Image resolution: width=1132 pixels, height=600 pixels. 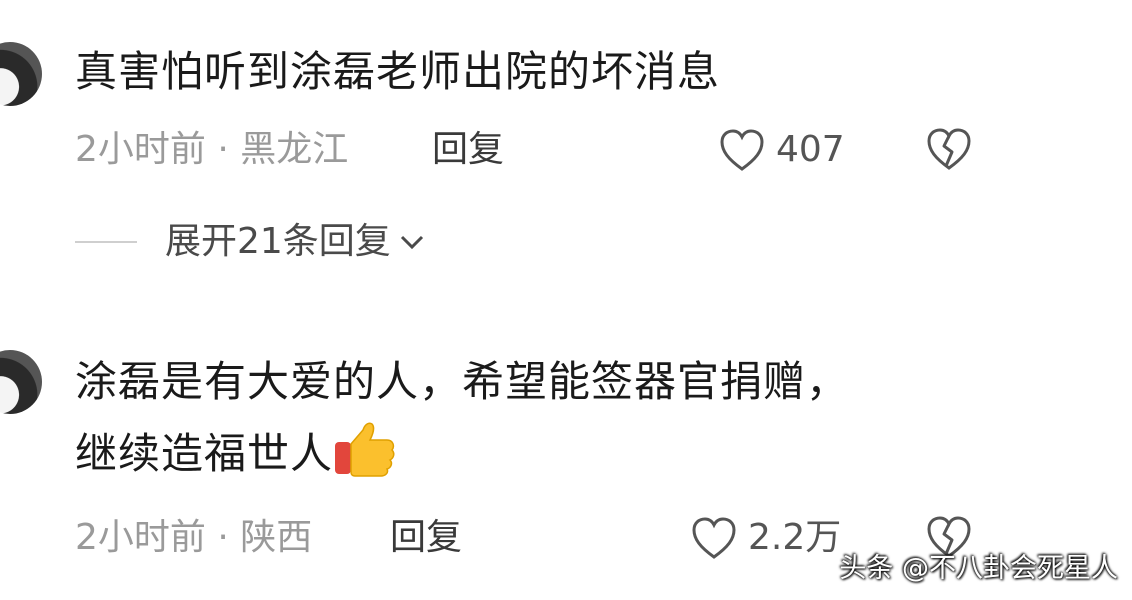 I want to click on expand-replies-button: 展开21条回复, so click(x=250, y=242).